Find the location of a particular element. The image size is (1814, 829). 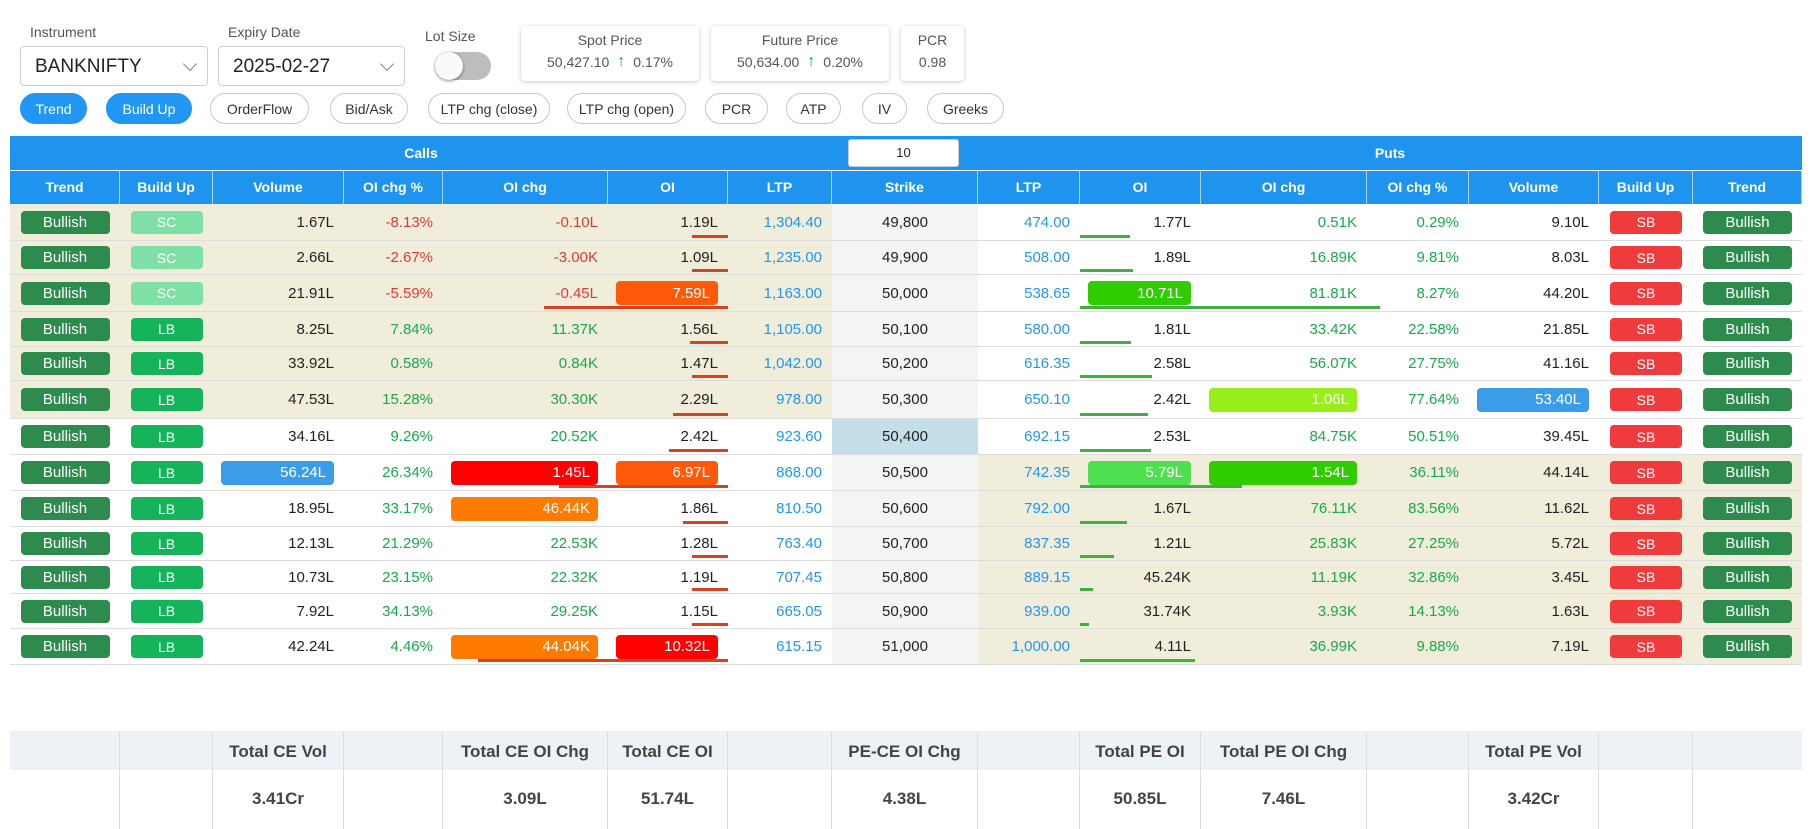

total-ce-oi-label: Total CE OI is located at coordinates (667, 751).